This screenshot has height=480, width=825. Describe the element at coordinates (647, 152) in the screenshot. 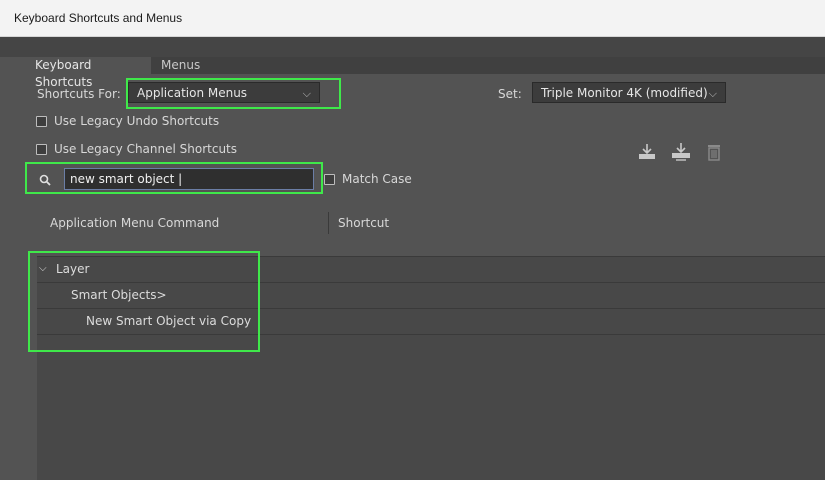

I see `save-set-icon` at that location.